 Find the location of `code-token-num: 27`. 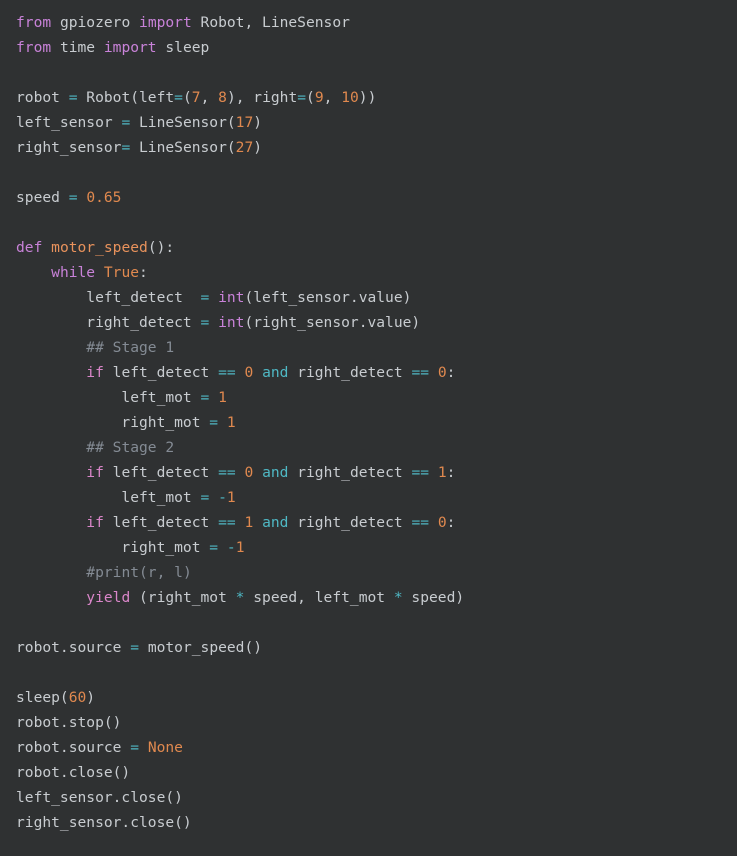

code-token-num: 27 is located at coordinates (244, 147).